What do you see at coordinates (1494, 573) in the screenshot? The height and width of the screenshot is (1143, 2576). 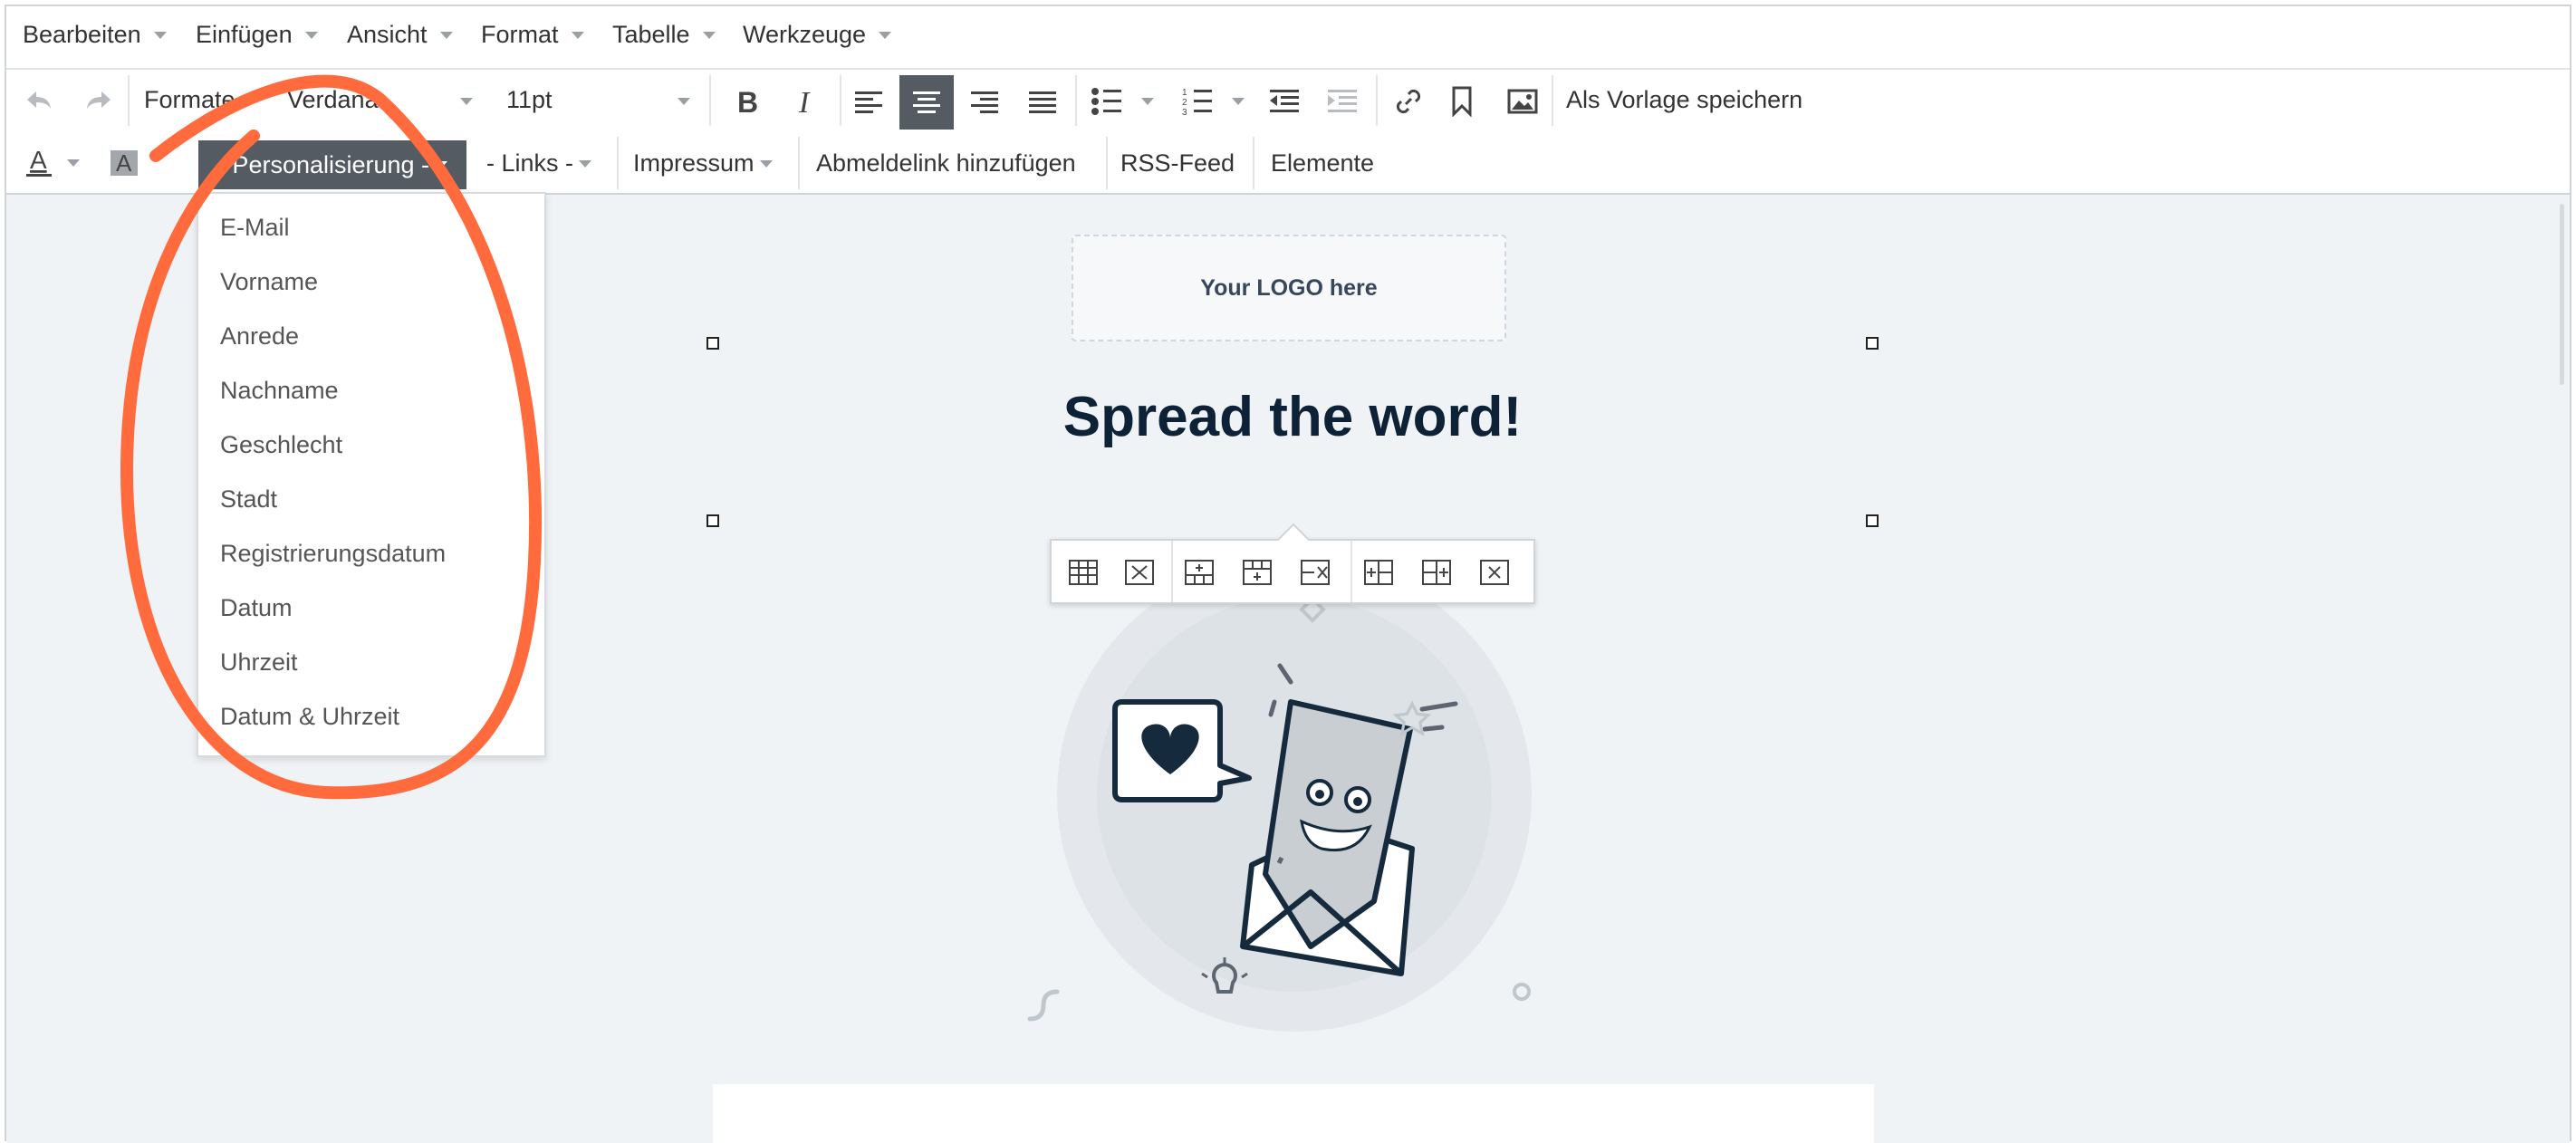 I see `delete-column-icon` at bounding box center [1494, 573].